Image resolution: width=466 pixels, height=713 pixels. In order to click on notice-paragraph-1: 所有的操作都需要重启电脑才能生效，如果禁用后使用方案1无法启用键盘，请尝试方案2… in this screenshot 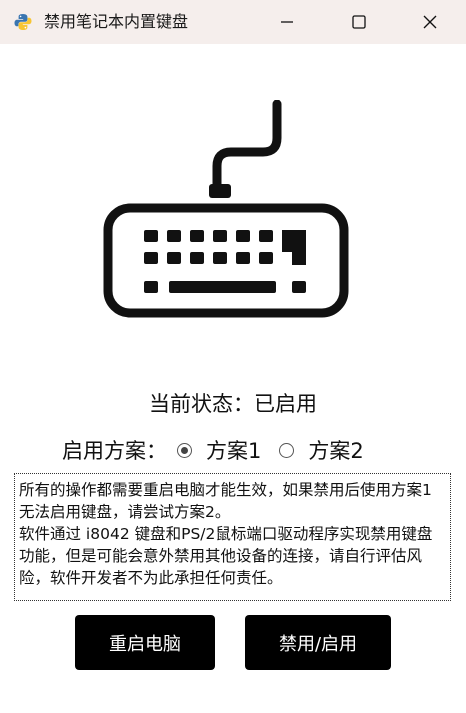, I will do `click(225, 501)`.